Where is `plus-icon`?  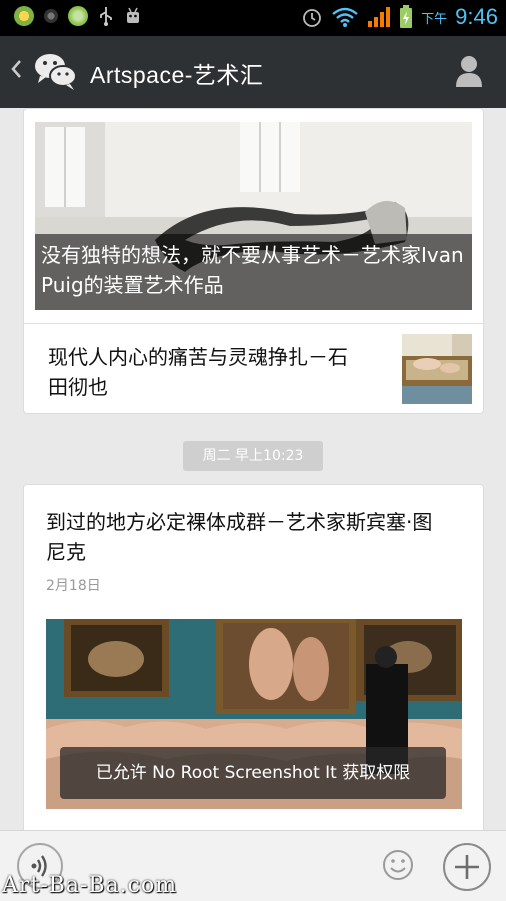
plus-icon is located at coordinates (467, 867).